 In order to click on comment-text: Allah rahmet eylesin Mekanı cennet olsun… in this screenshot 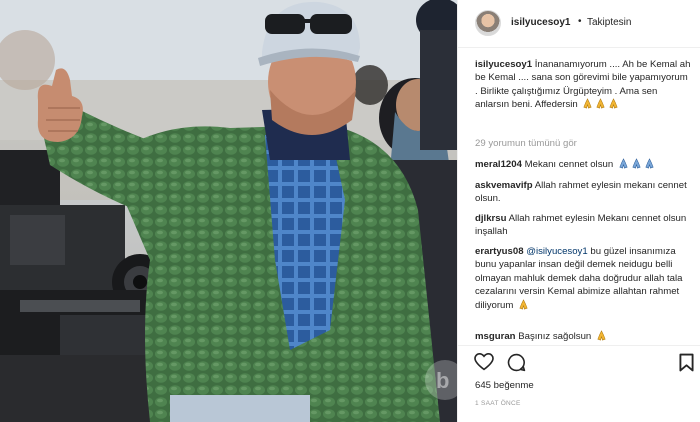, I will do `click(581, 225)`.